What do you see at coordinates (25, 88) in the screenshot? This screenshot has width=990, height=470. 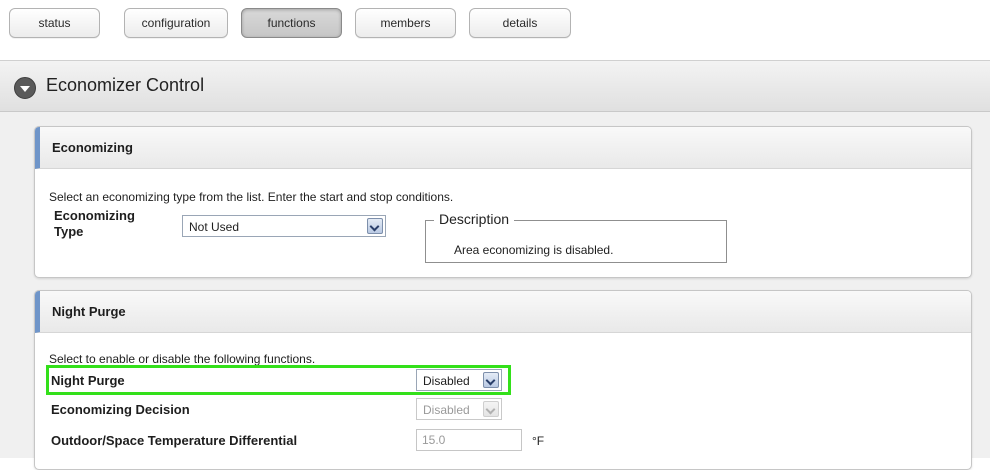 I see `collapse-icon` at bounding box center [25, 88].